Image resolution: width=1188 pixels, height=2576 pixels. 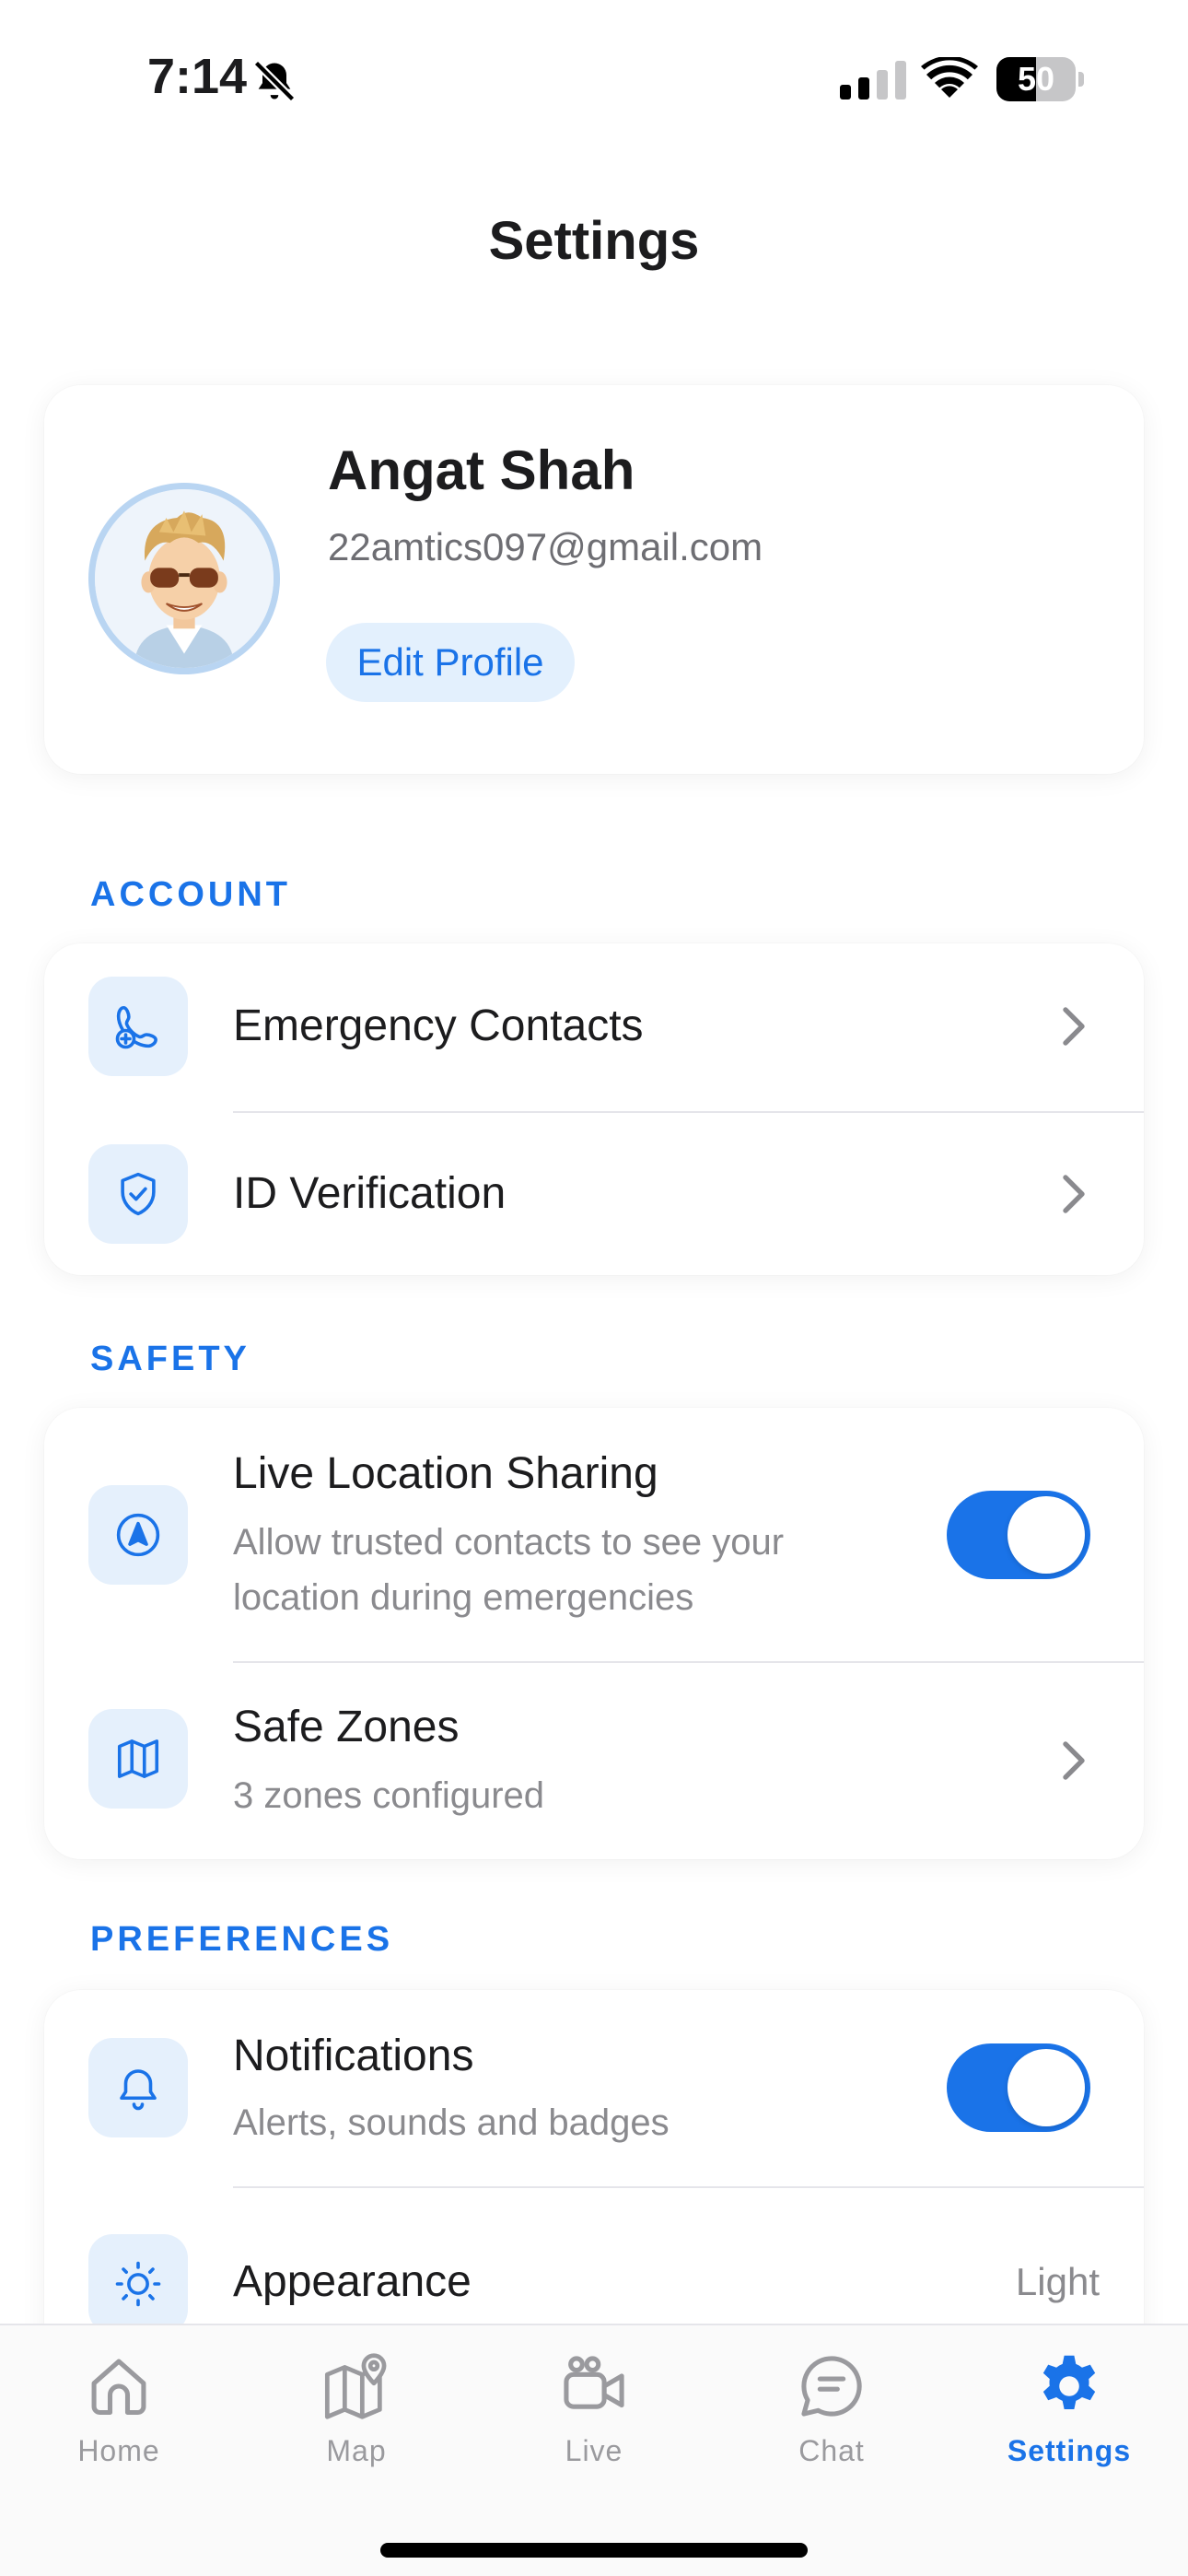 I want to click on wifi-icon, so click(x=949, y=77).